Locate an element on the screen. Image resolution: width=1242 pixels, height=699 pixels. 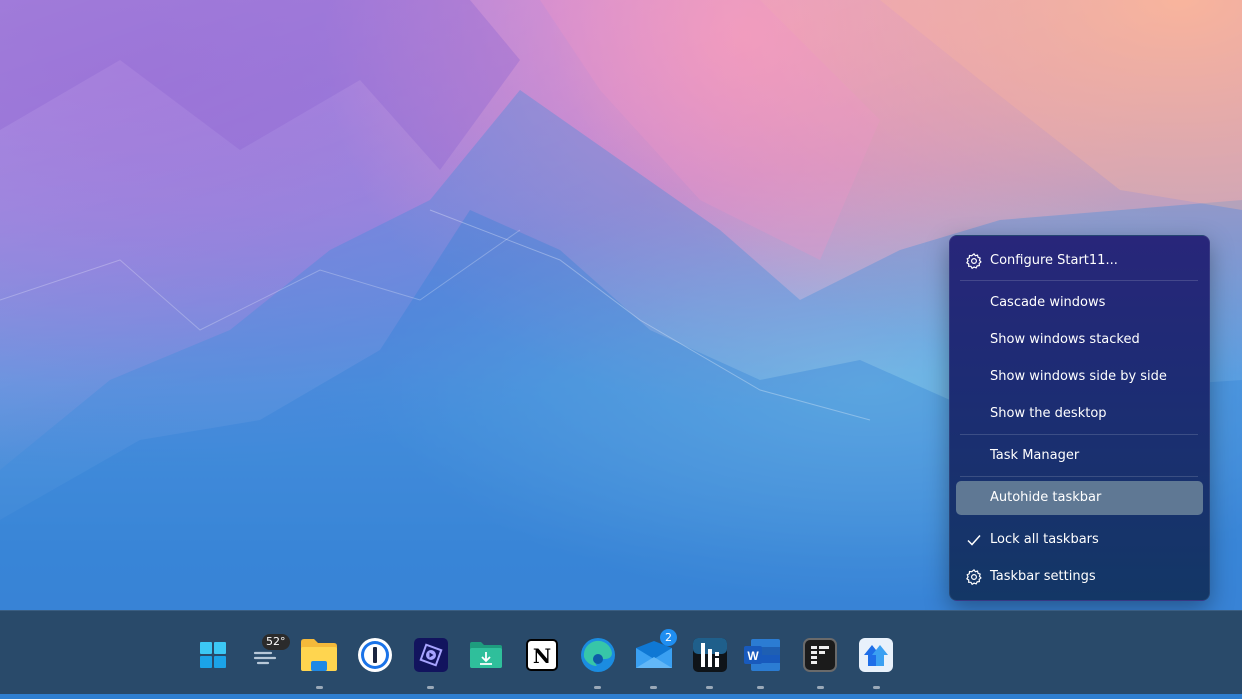
taskbar-app-downloads-folder is located at coordinates (486, 655).